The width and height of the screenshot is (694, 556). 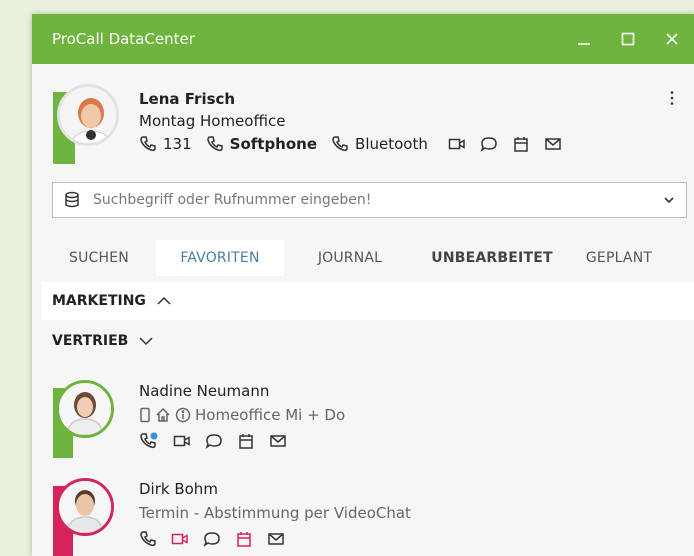 I want to click on group-label: MARKETING, so click(x=99, y=301).